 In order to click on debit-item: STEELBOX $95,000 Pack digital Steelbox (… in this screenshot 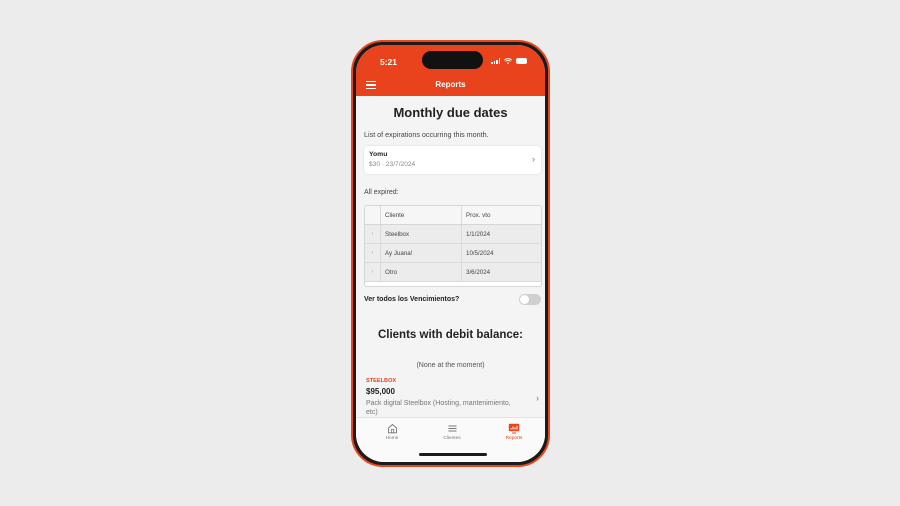, I will do `click(453, 399)`.